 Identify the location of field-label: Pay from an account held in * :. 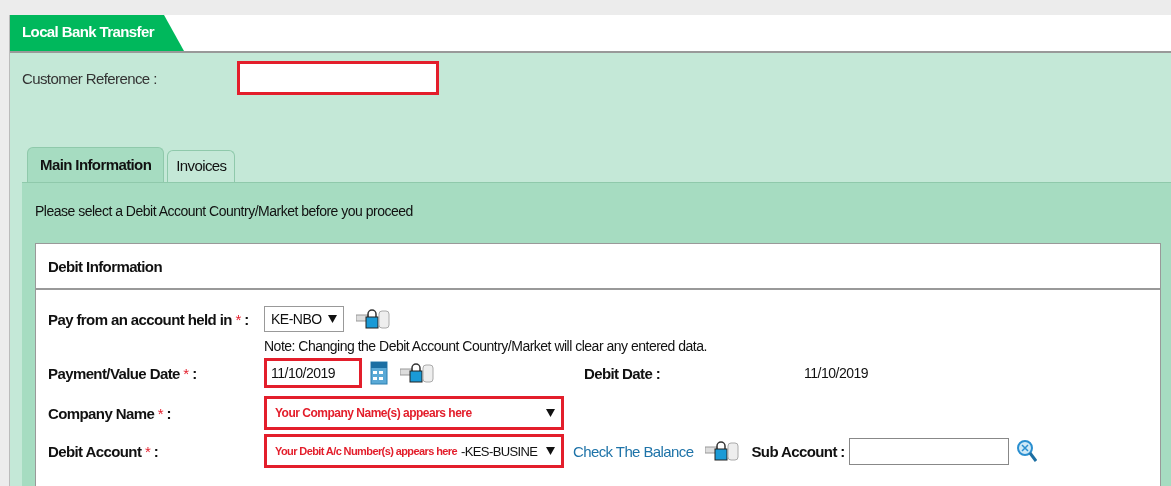
(149, 319).